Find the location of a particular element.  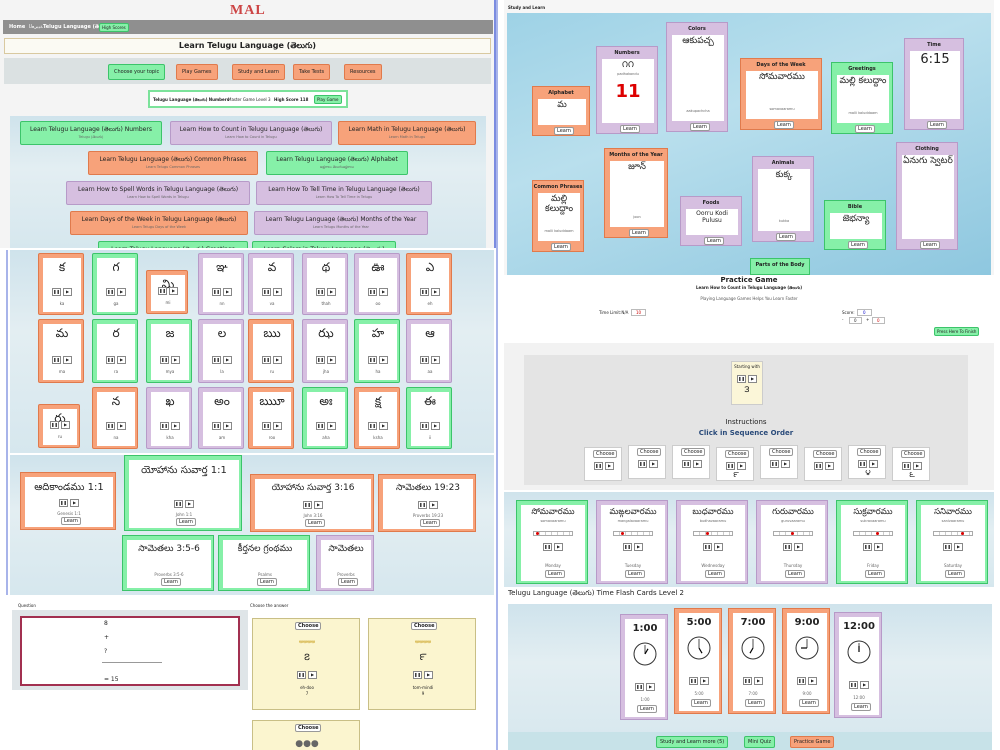

letter-card: రు ❚❚ ▶ ru is located at coordinates (59, 426).